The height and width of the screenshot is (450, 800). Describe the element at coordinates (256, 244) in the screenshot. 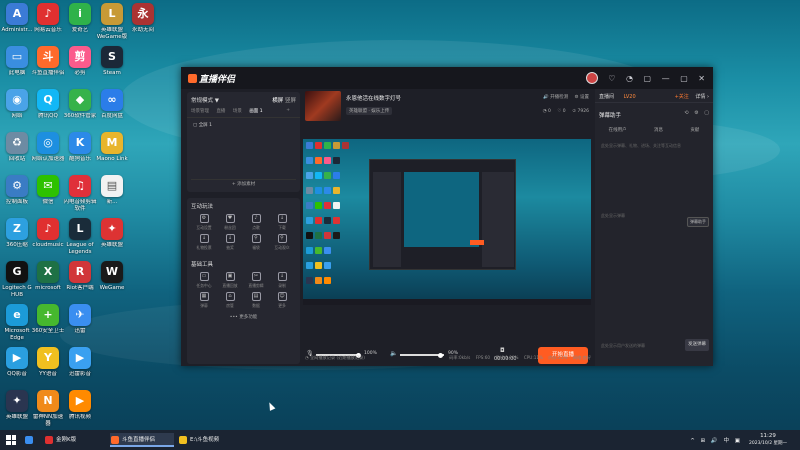

I see `tool-item: ⚲ 福袋` at that location.